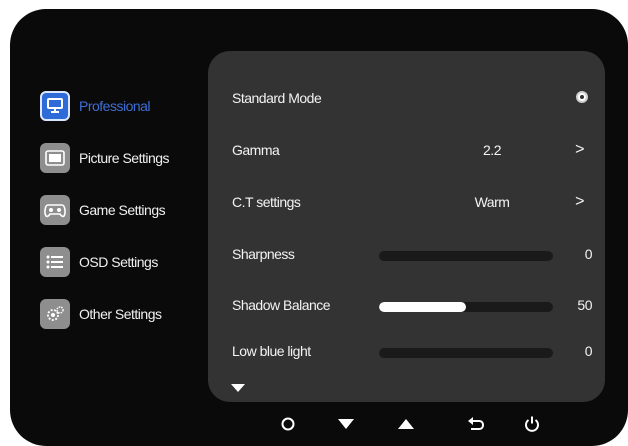  I want to click on sidebar-item-game-settings: Game Settings, so click(125, 210).